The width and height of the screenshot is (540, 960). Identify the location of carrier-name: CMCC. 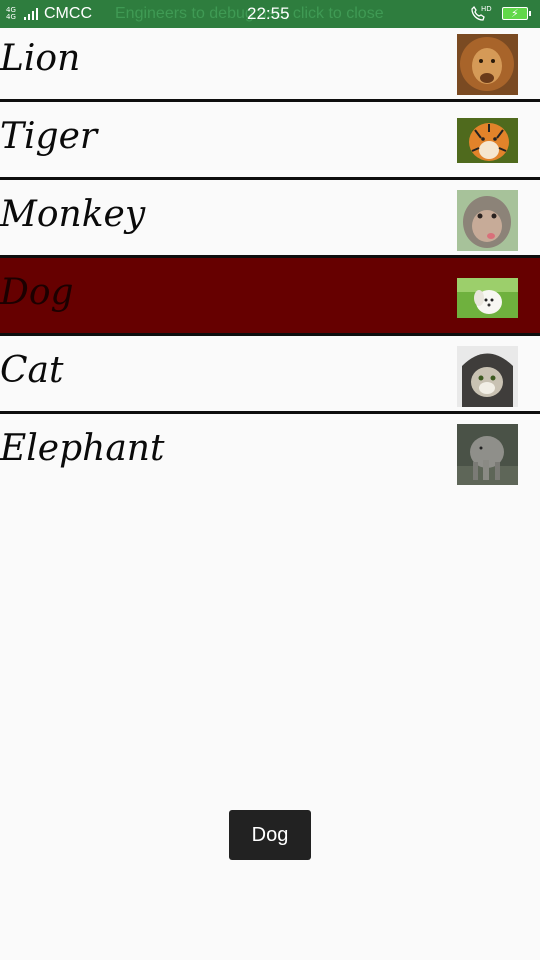
(68, 13).